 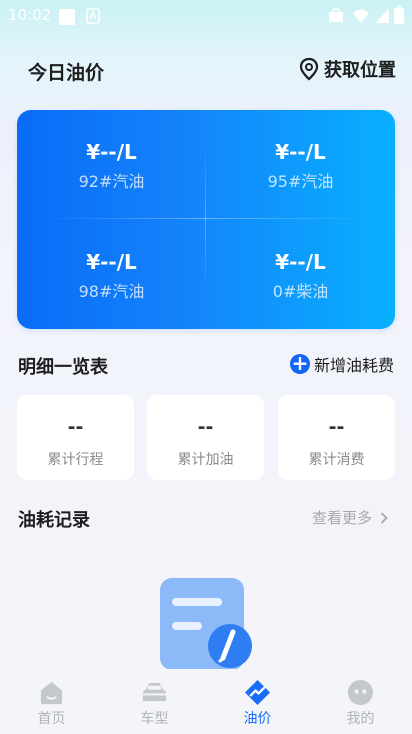 I want to click on tab-label: 车型, so click(x=154, y=719).